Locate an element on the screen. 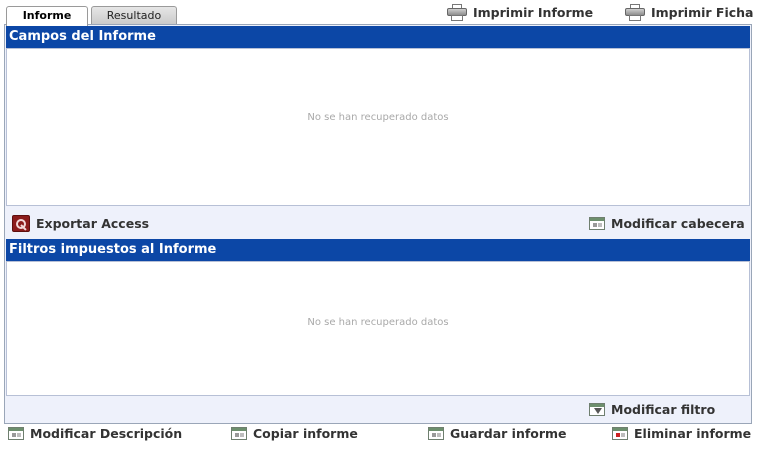  modify-header-button: Modificar cabecera is located at coordinates (667, 223).